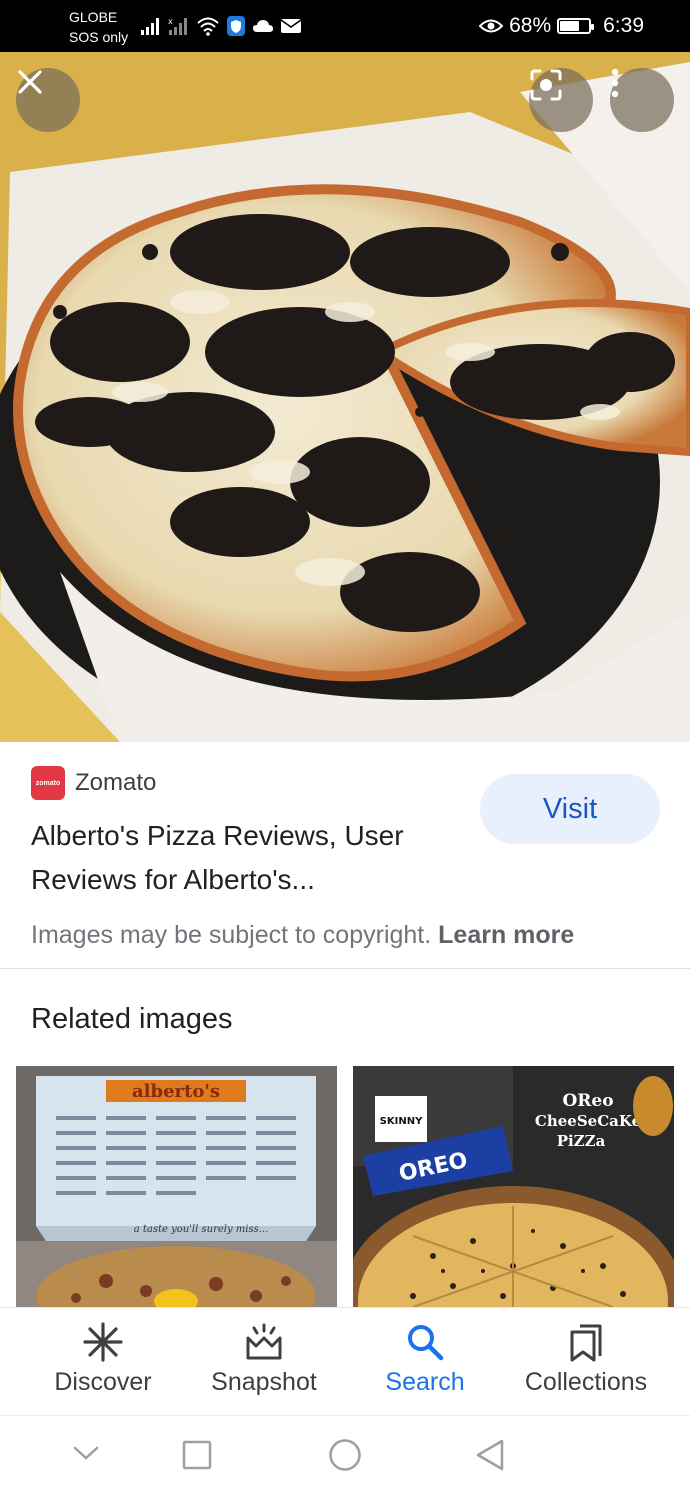 The image size is (690, 1495). Describe the element at coordinates (425, 1382) in the screenshot. I see `nav-search-label: Search` at that location.